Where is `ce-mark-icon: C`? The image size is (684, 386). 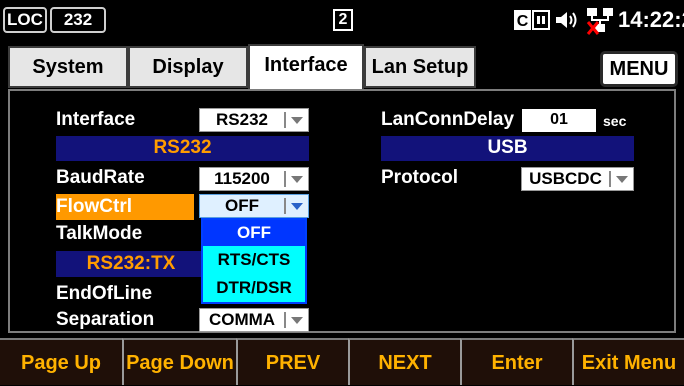 ce-mark-icon: C is located at coordinates (532, 20).